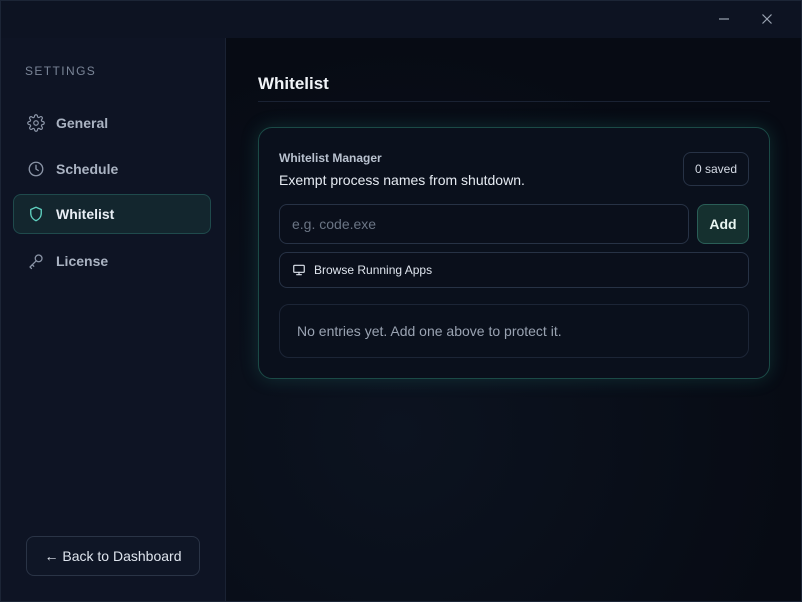 This screenshot has height=602, width=802. What do you see at coordinates (373, 270) in the screenshot?
I see `browse-running-apps-label: Browse Running Apps` at bounding box center [373, 270].